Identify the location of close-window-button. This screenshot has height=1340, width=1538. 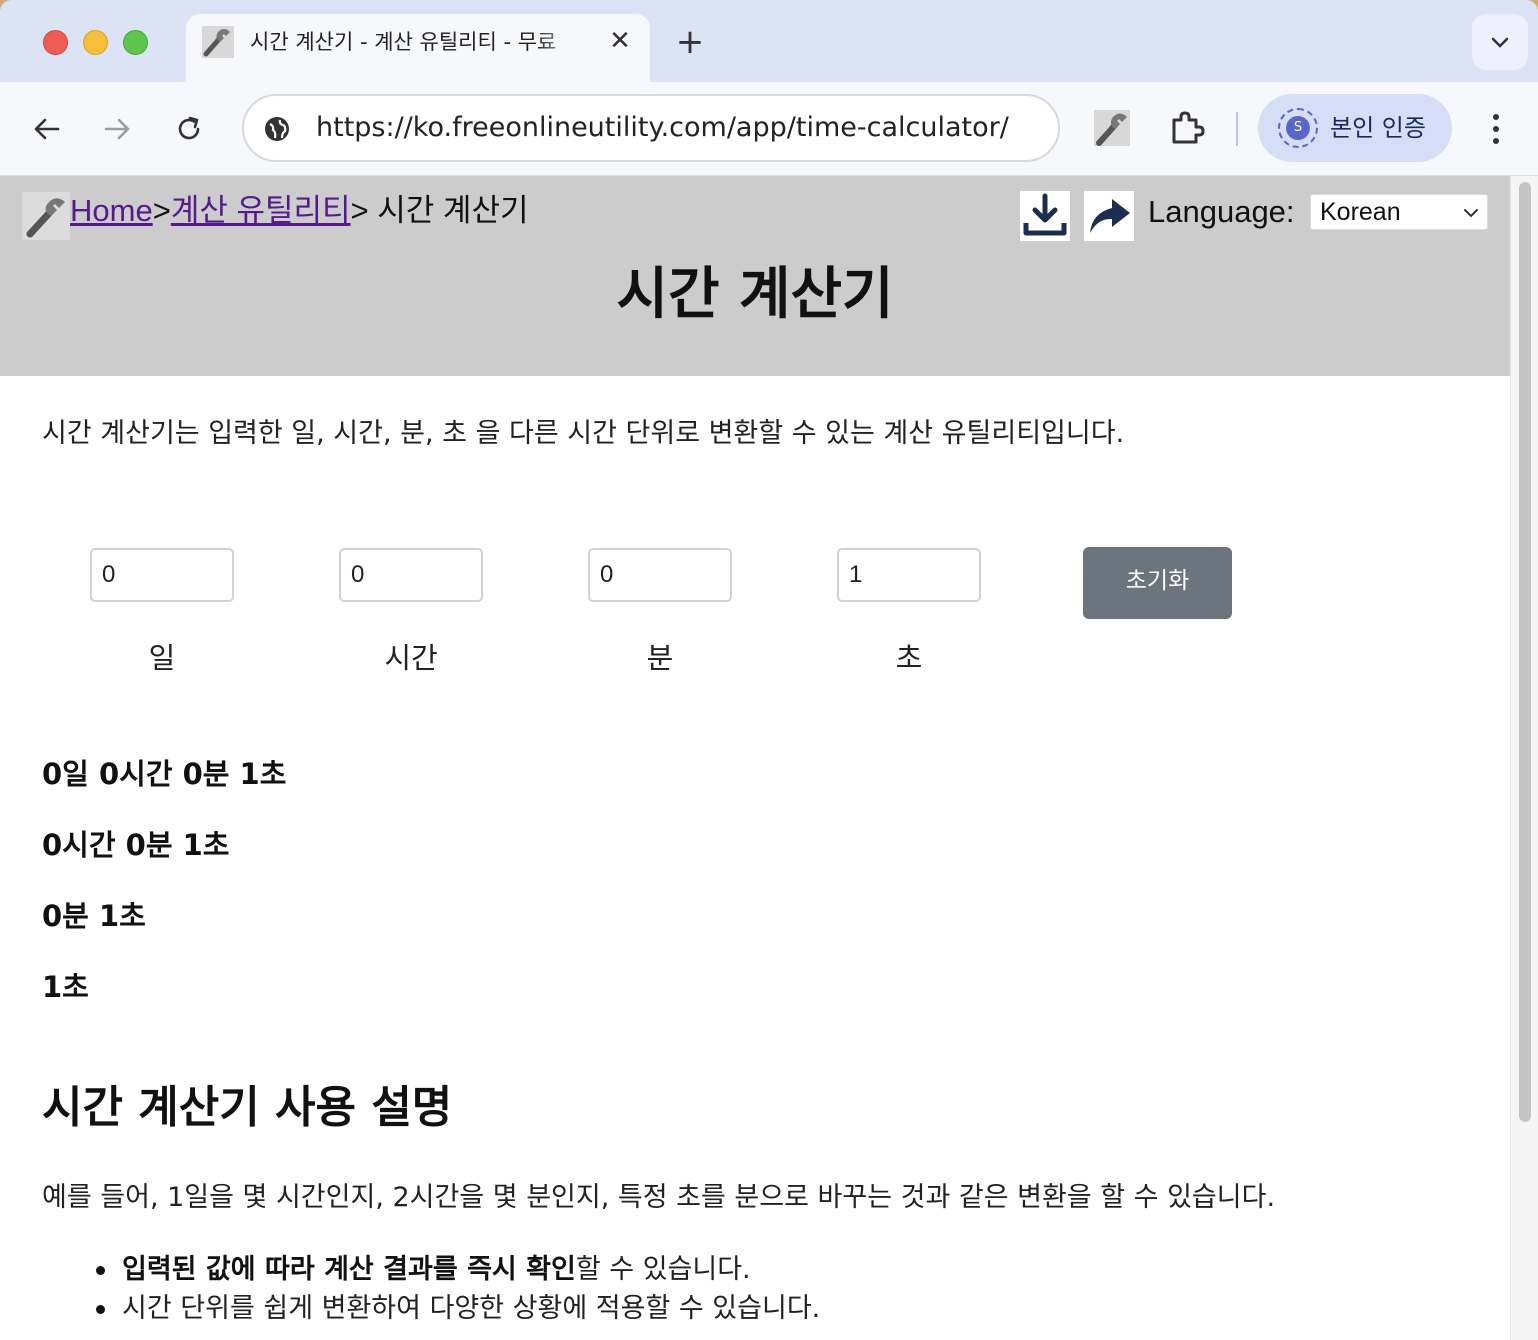
(55, 42).